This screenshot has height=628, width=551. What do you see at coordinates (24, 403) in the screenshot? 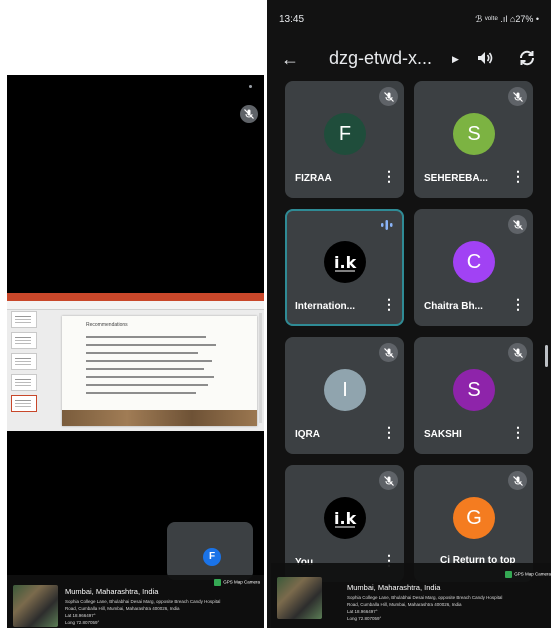
I see `slide-thumbnail-active` at bounding box center [24, 403].